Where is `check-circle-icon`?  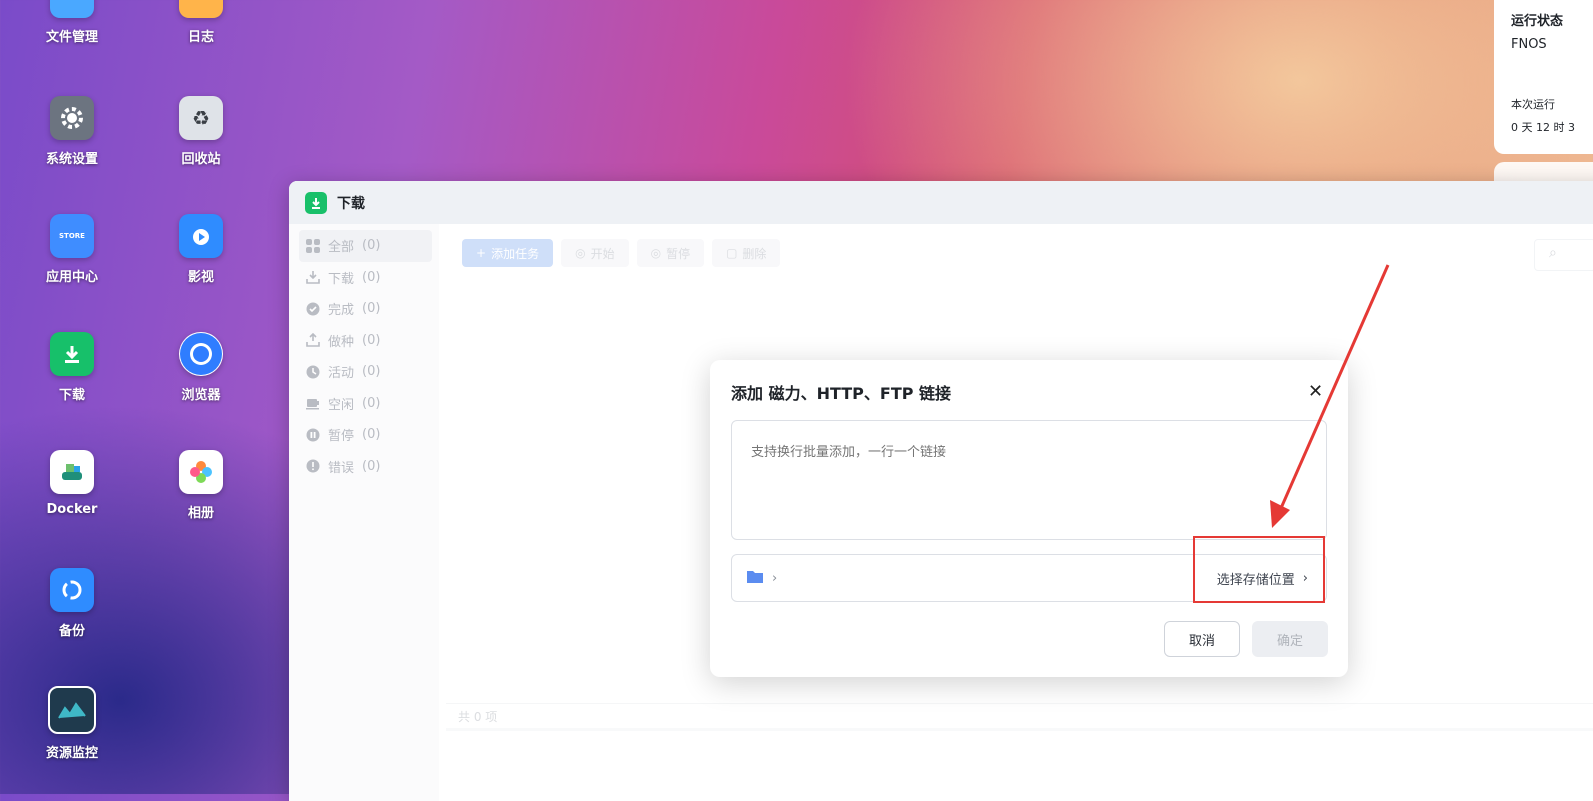
check-circle-icon is located at coordinates (313, 309).